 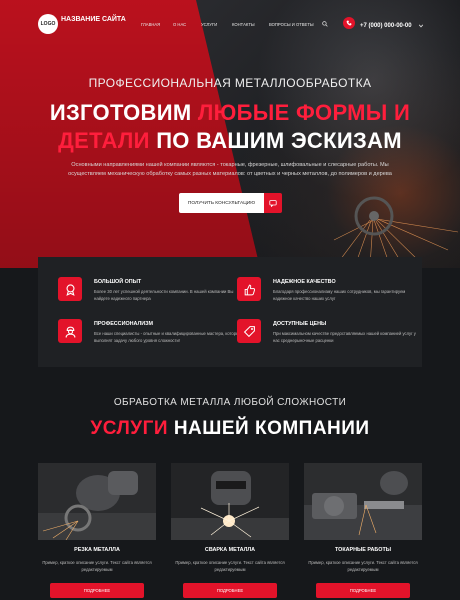 I want to click on phone-number: +7 (000) 000-00-00, so click(x=386, y=26).